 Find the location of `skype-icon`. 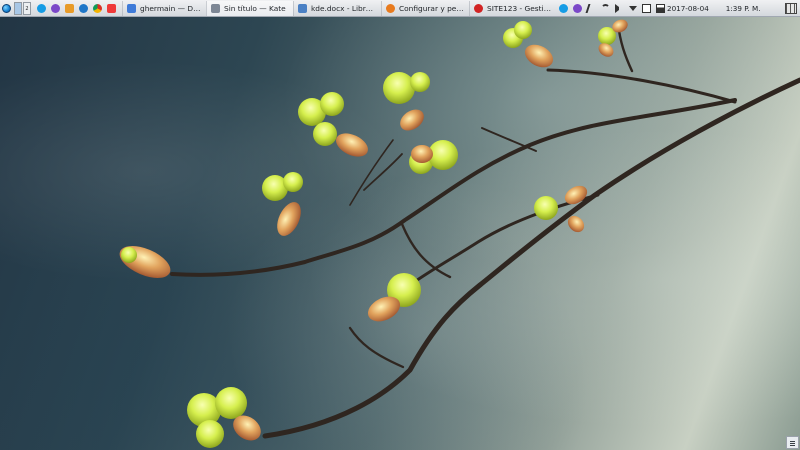

skype-icon is located at coordinates (41, 8).